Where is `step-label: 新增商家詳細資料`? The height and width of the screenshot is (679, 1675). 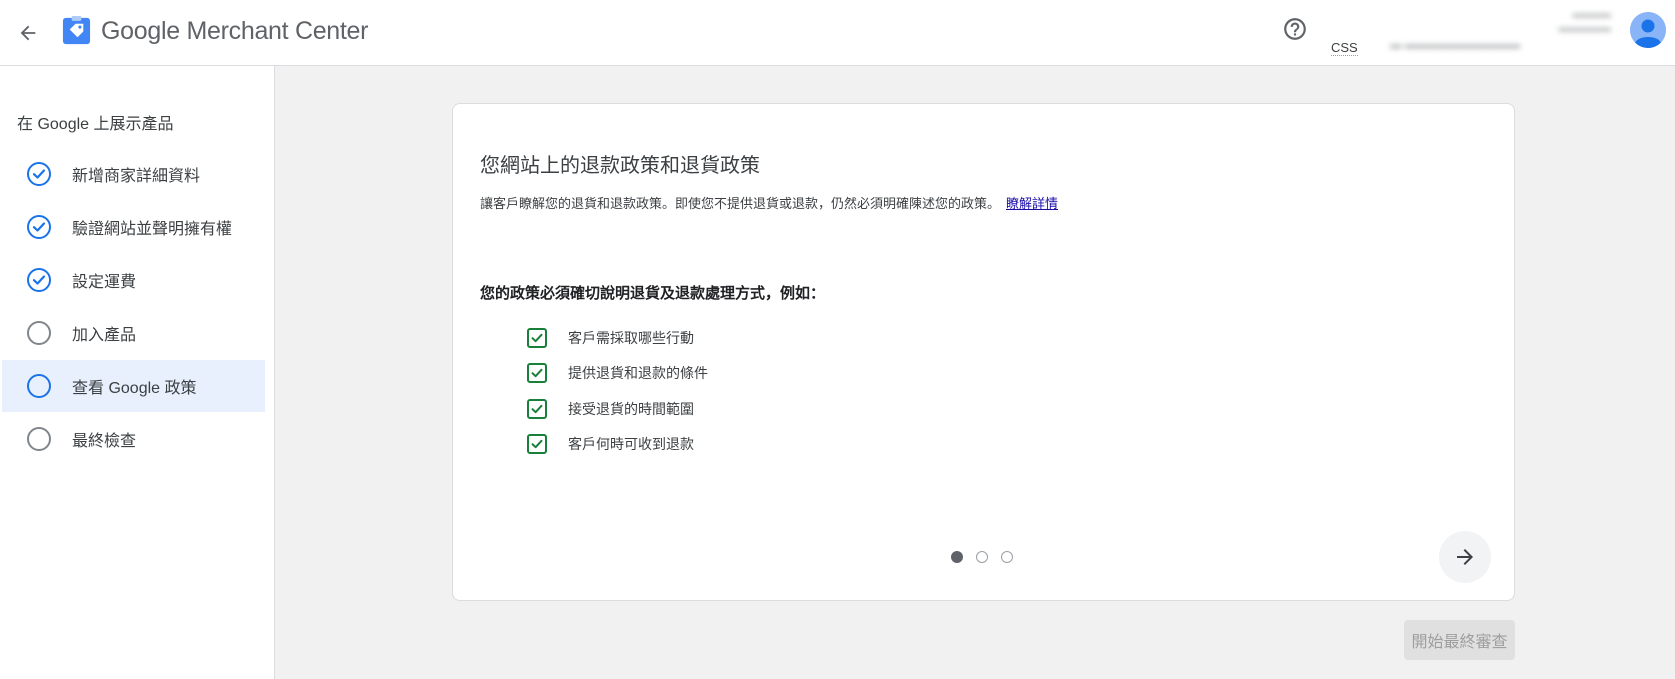 step-label: 新增商家詳細資料 is located at coordinates (136, 176).